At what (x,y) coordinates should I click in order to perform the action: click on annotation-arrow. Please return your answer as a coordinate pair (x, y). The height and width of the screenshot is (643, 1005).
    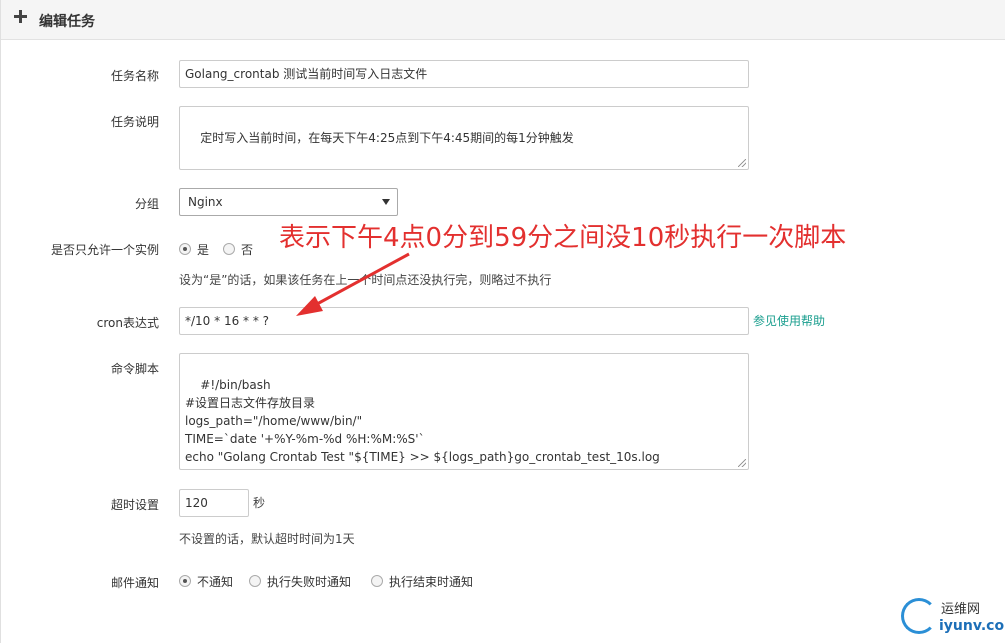
    Looking at the image, I should click on (353, 284).